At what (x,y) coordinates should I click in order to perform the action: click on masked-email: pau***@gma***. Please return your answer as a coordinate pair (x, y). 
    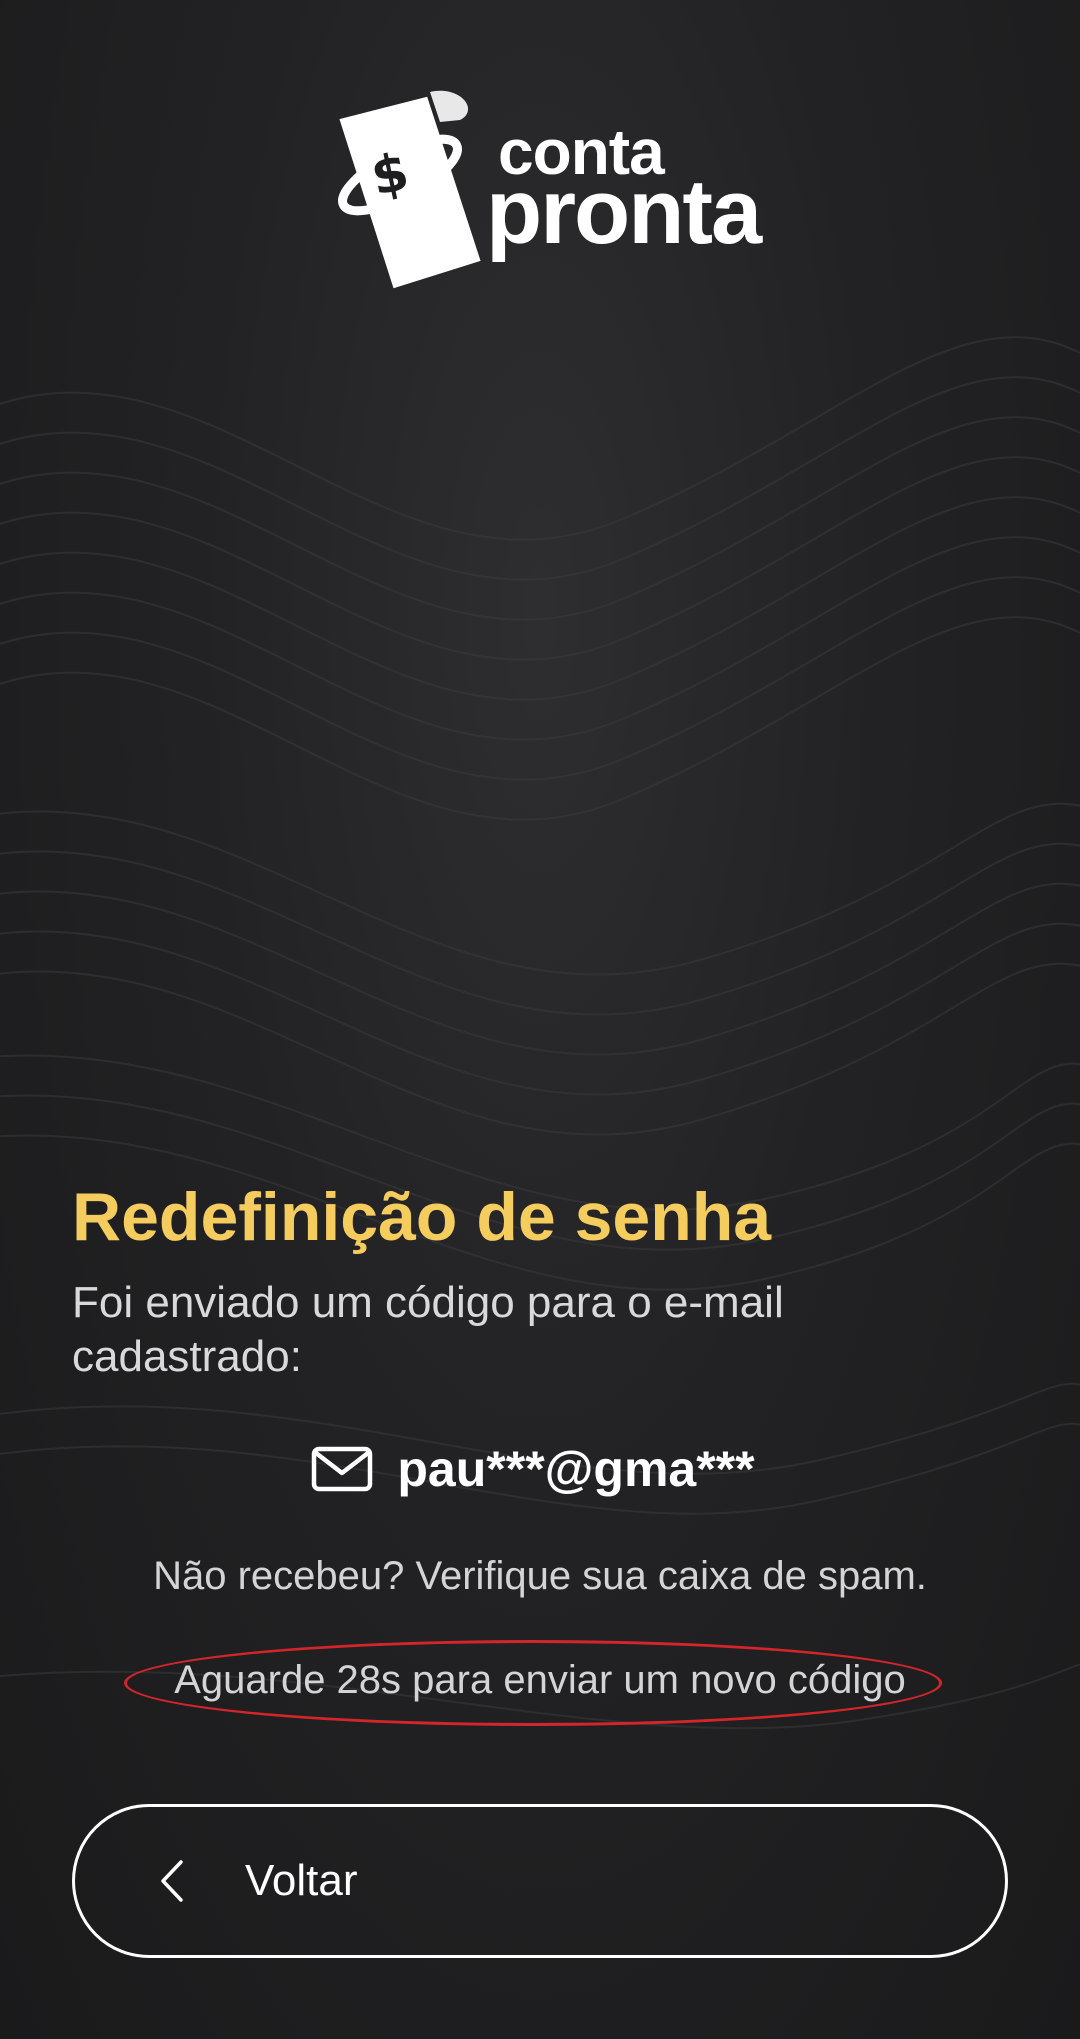
    Looking at the image, I should click on (576, 1469).